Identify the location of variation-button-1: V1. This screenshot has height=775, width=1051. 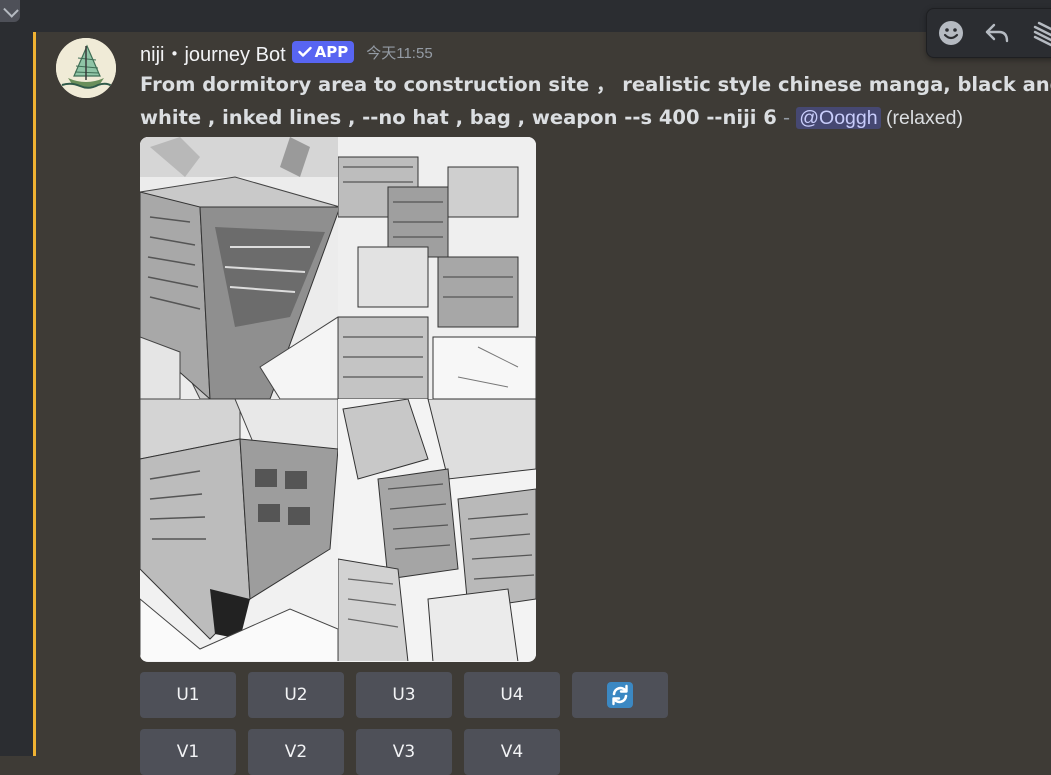
(188, 752).